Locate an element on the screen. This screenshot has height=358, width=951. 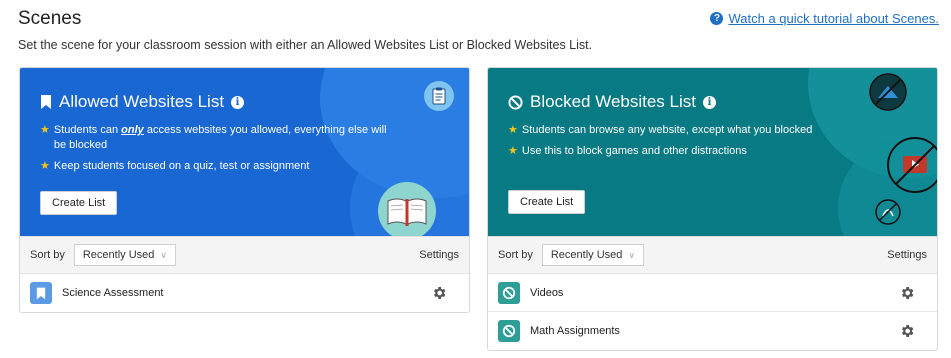
blocked-title-label: Blocked Websites List is located at coordinates (613, 101).